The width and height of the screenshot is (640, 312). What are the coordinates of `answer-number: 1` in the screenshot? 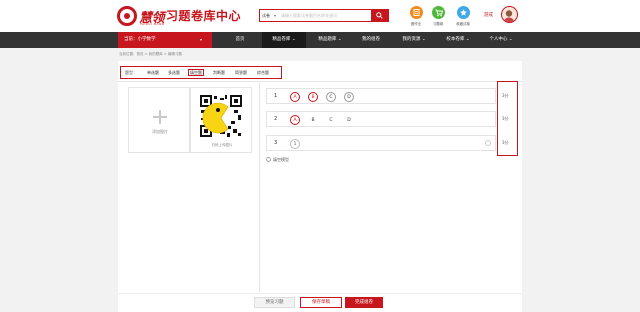 It's located at (276, 96).